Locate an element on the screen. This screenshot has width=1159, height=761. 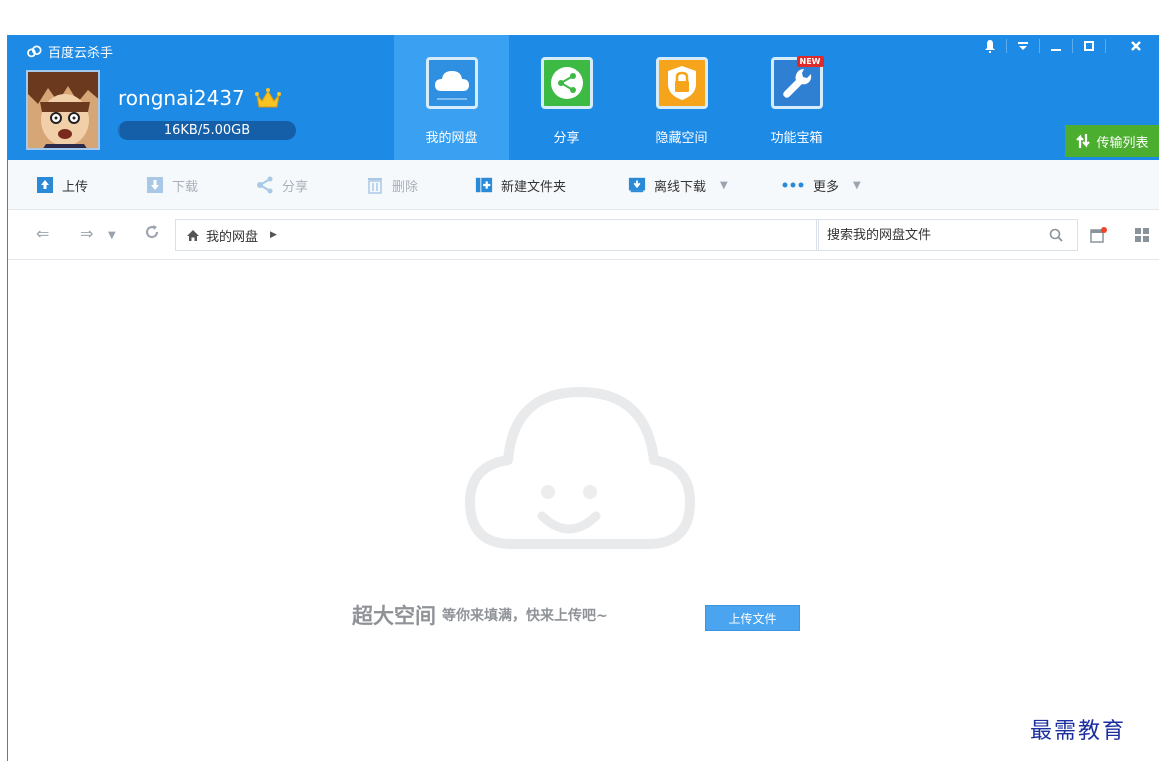
history-dropdown-icon: ▼ is located at coordinates (112, 235).